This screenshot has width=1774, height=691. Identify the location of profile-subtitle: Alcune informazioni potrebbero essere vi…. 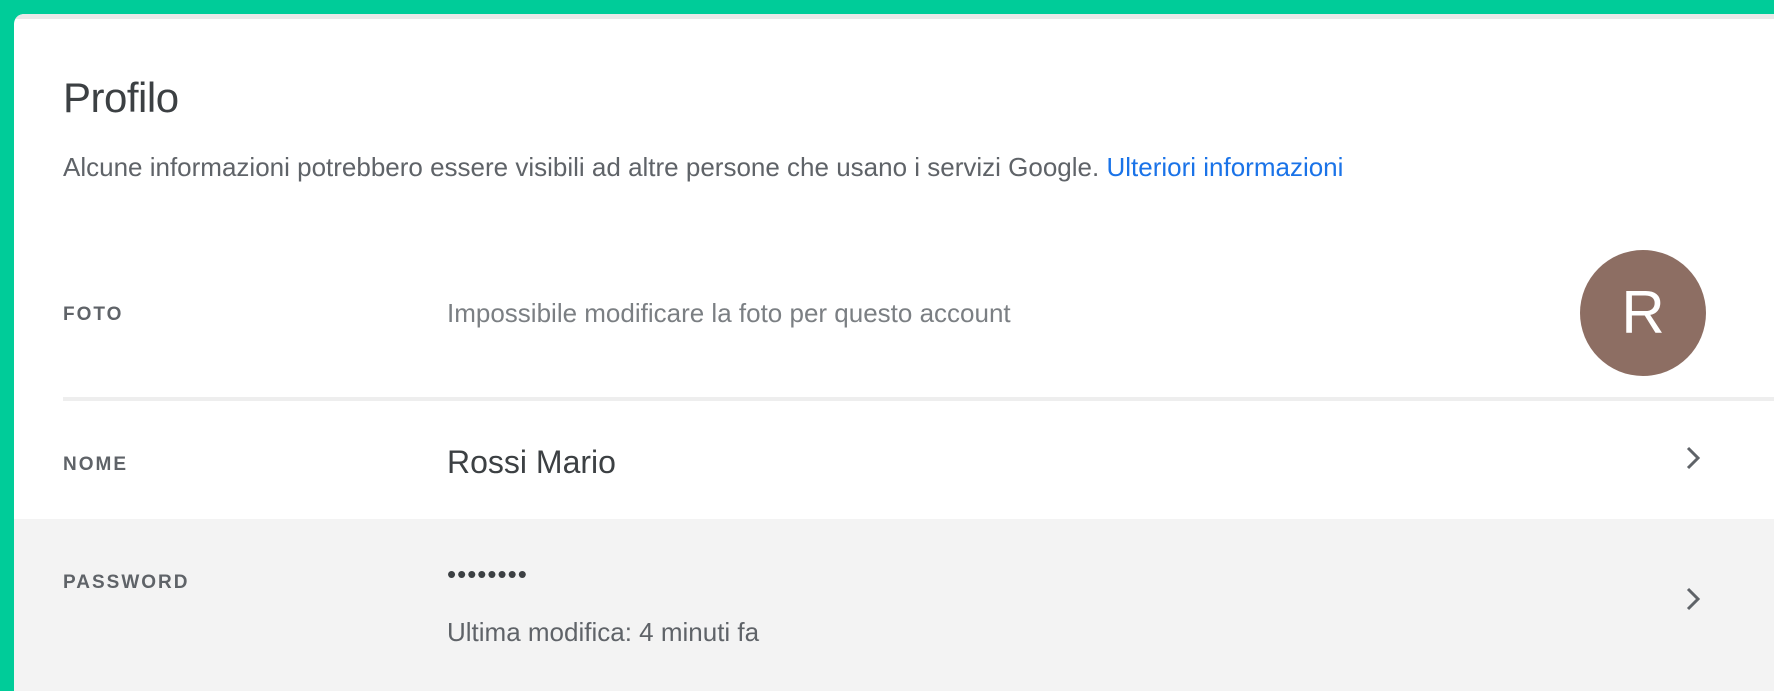
(703, 167).